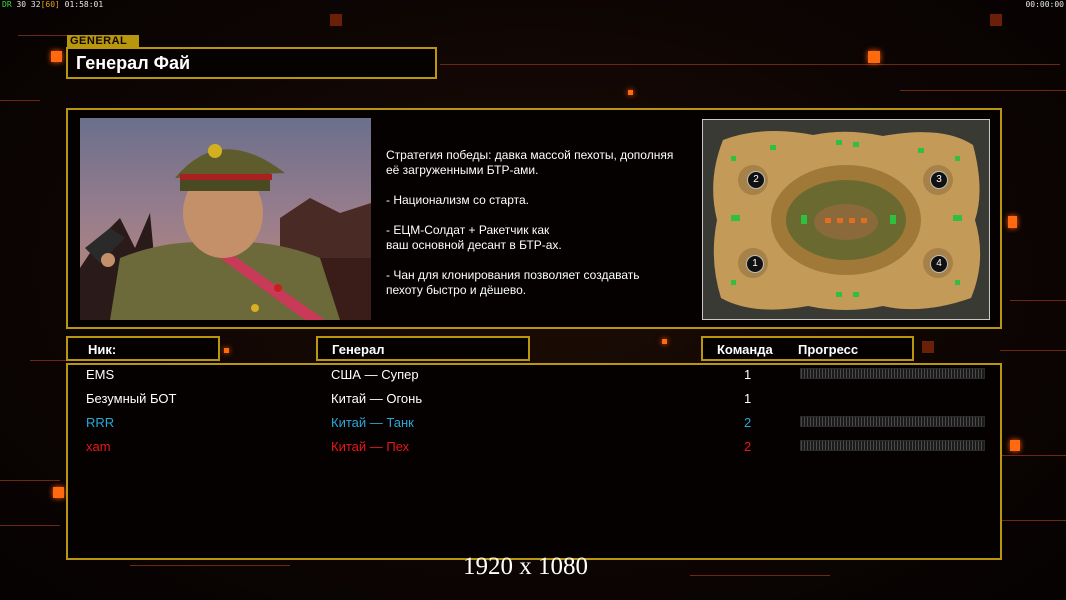 The width and height of the screenshot is (1066, 600). What do you see at coordinates (756, 180) in the screenshot?
I see `map-spawn-2: 2` at bounding box center [756, 180].